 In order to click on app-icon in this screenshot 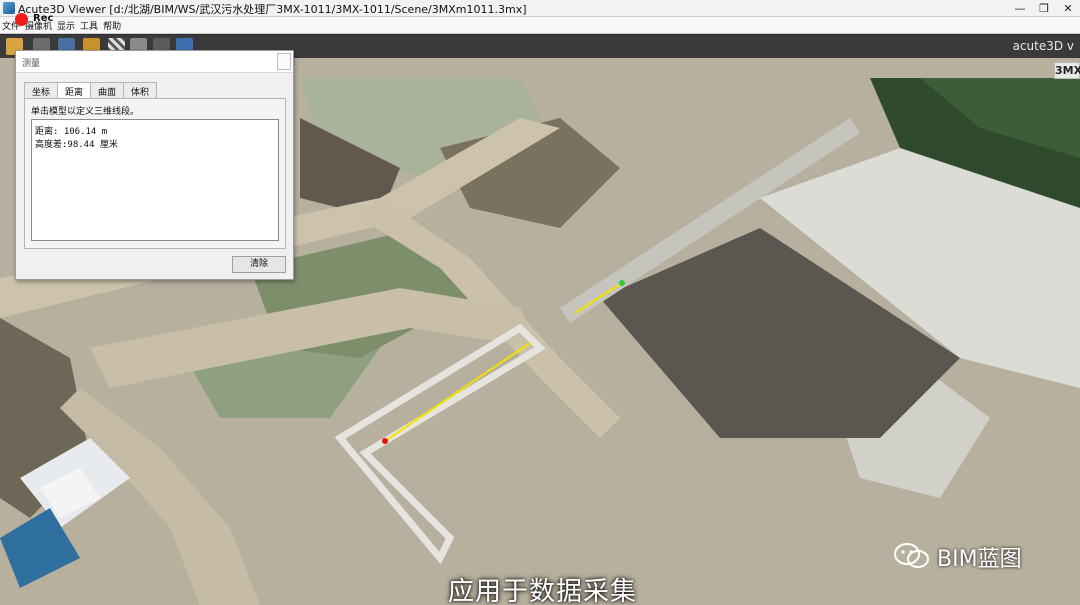, I will do `click(9, 8)`.